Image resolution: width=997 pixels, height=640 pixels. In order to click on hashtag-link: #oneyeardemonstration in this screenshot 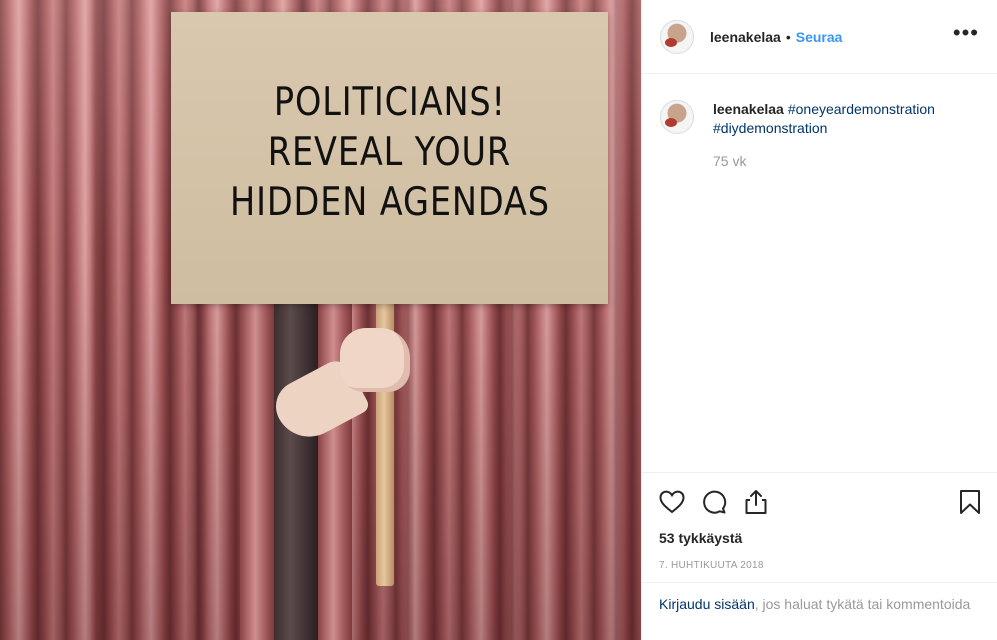, I will do `click(861, 109)`.